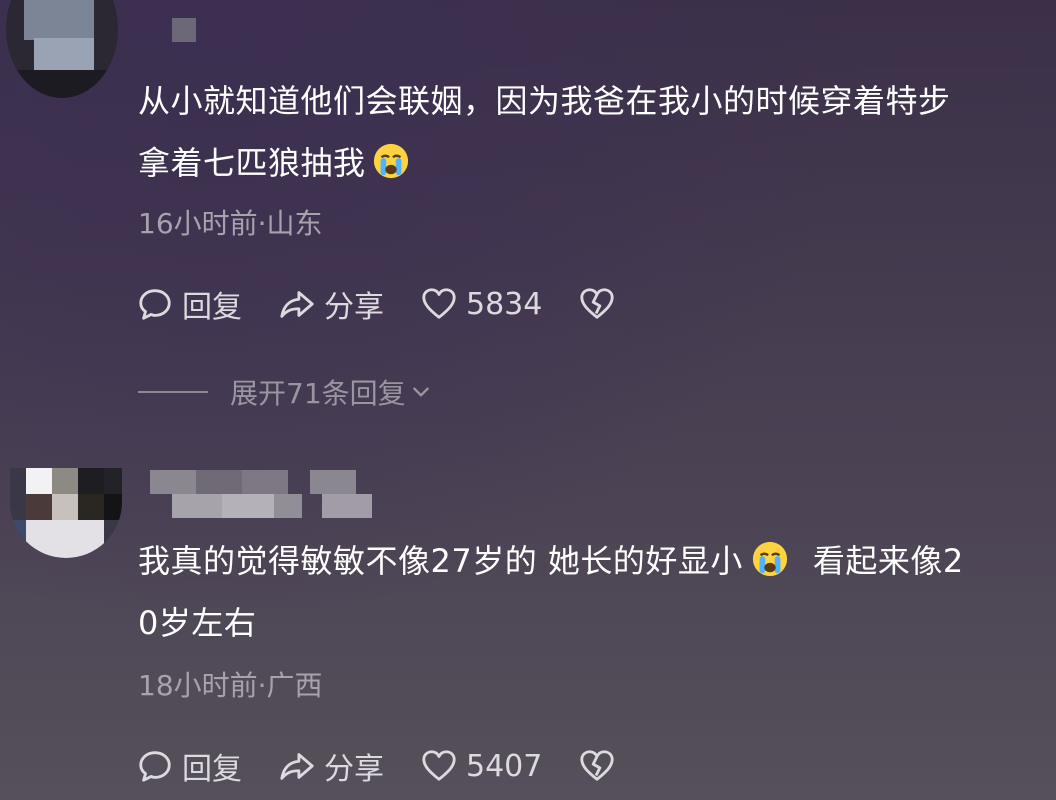  Describe the element at coordinates (544, 101) in the screenshot. I see `comment-line-1: 从小就知道他们会联姻，因为我爸在我小的时候穿着特步` at that location.